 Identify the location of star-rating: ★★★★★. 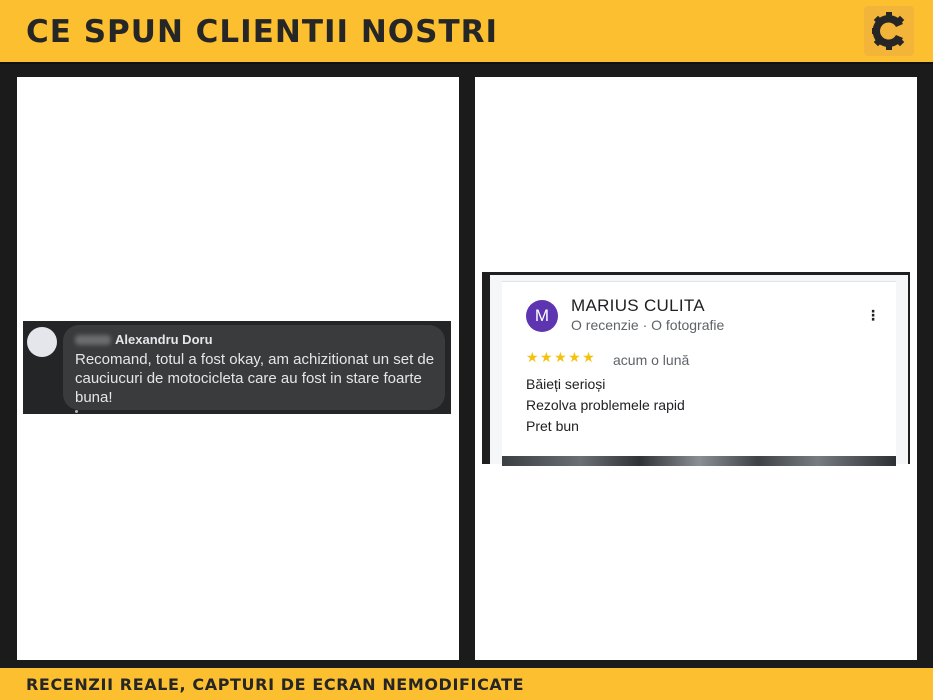
(561, 358).